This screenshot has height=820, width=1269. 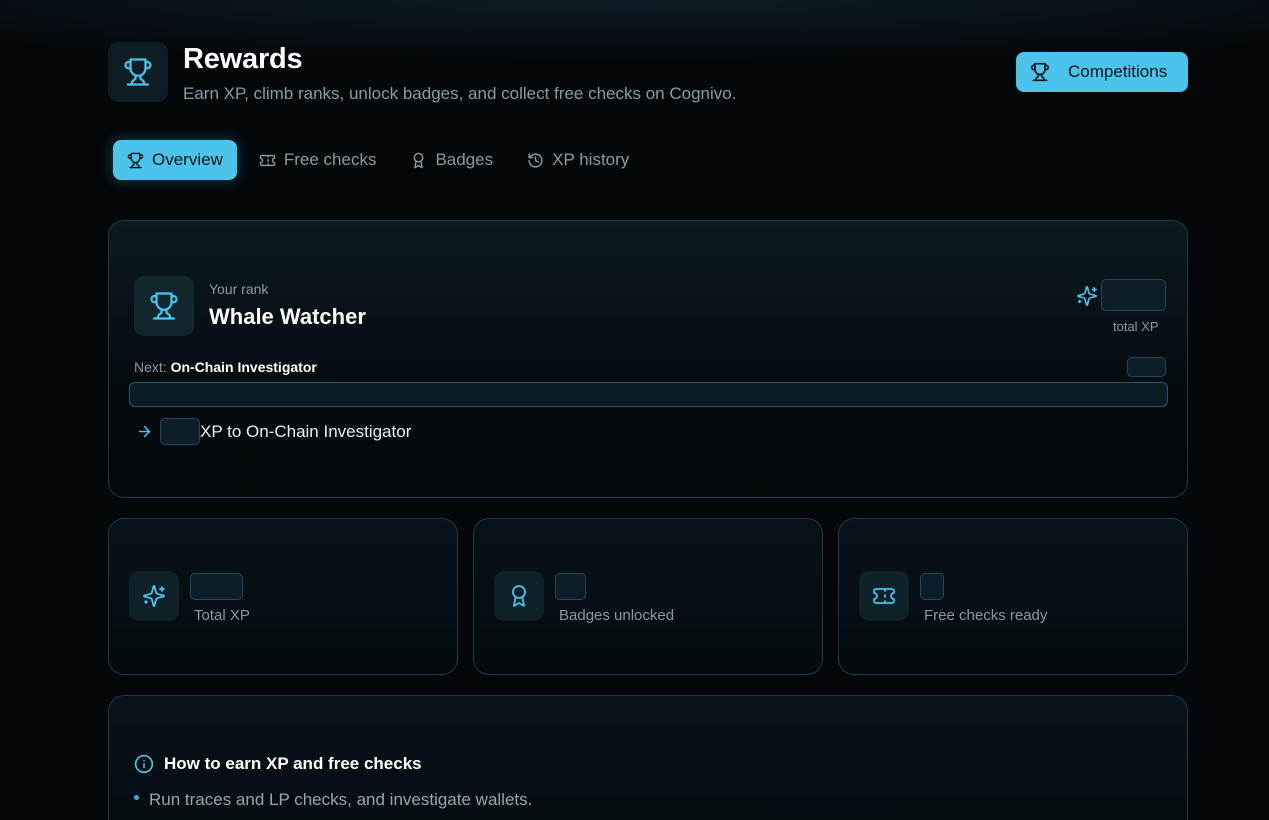 I want to click on tab-label: Free checks, so click(x=330, y=159).